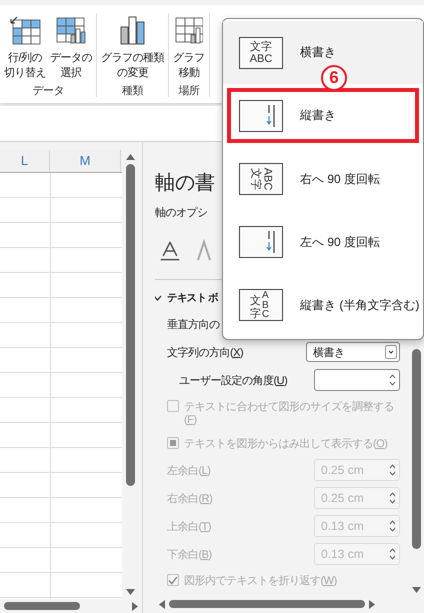  I want to click on column-header: L, so click(25, 161).